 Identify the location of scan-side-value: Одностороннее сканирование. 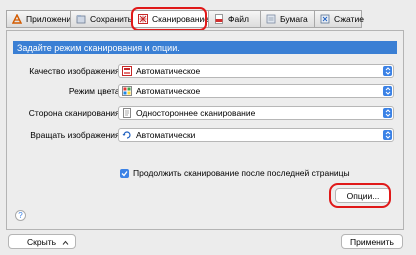
(196, 113).